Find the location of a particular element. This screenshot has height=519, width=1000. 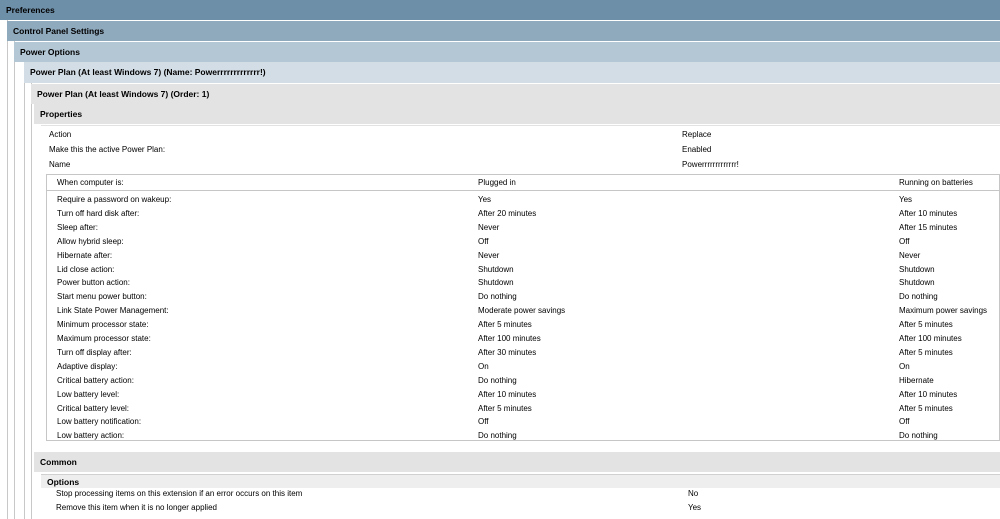

table-cell-setting: Maximum processor state: is located at coordinates (104, 338).